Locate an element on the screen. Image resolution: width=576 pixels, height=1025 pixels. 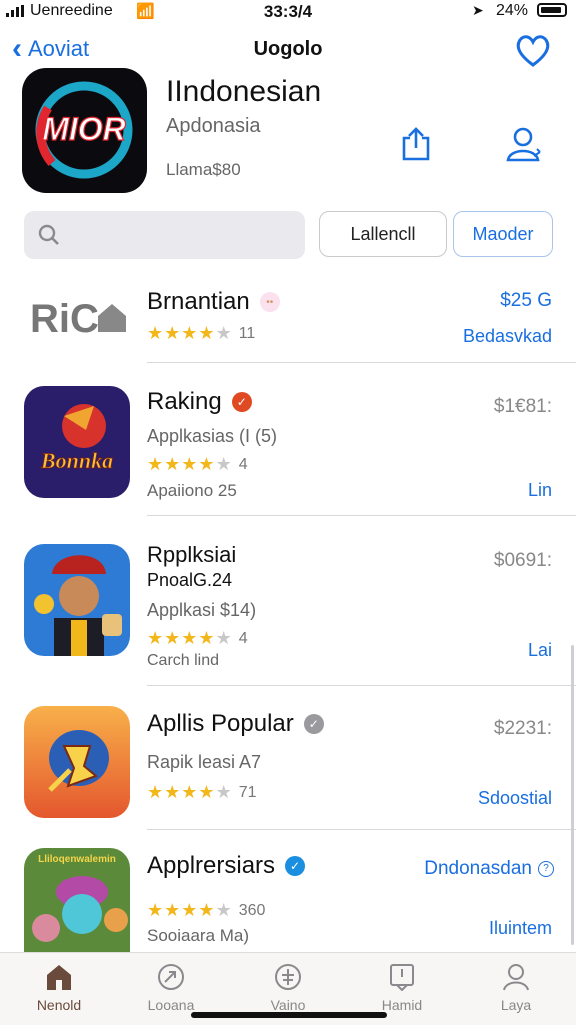
tab-label: Nenold is located at coordinates (59, 1005).